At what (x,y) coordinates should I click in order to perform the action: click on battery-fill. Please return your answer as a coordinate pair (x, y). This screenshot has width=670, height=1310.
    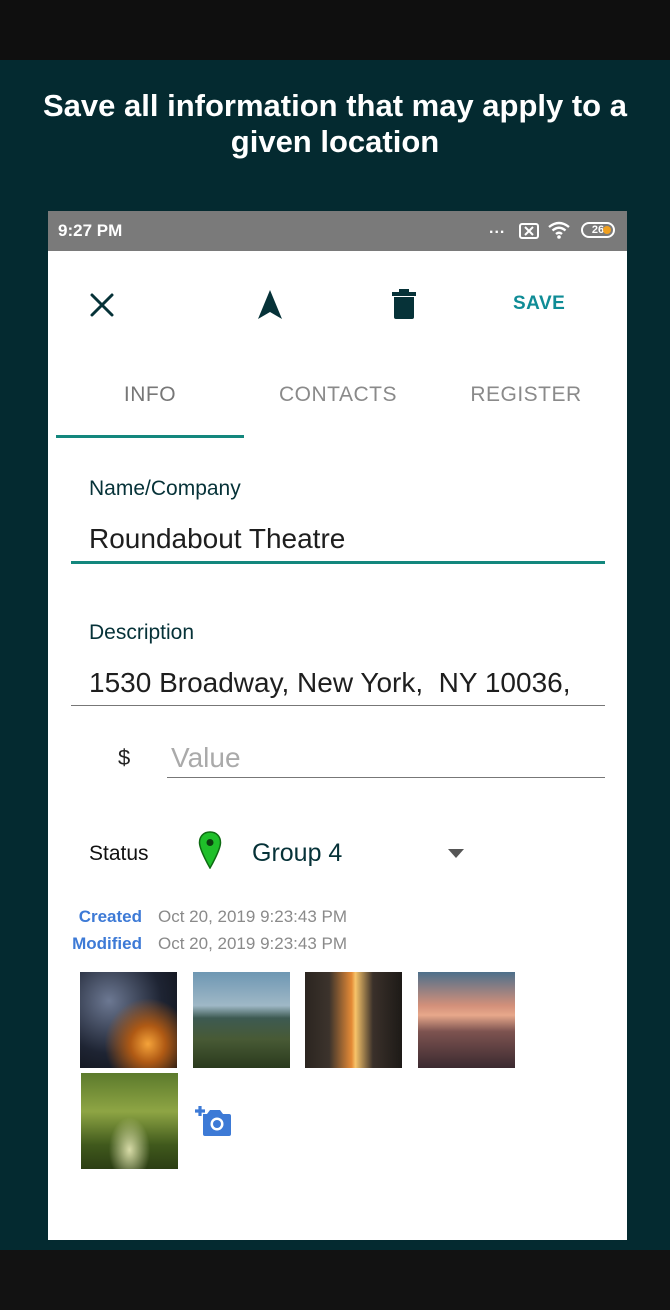
    Looking at the image, I should click on (607, 230).